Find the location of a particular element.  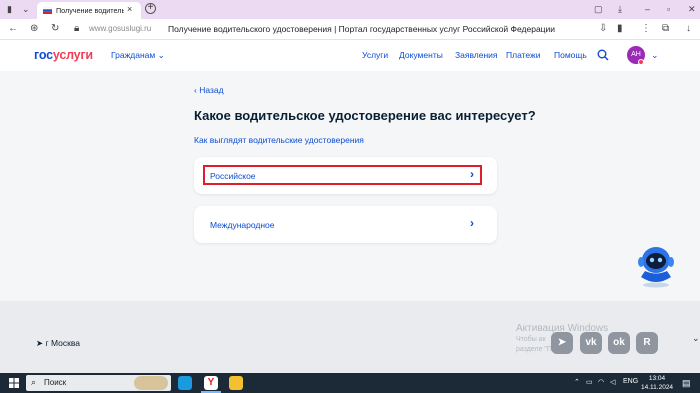

chevron-right-icon: › is located at coordinates (472, 223).